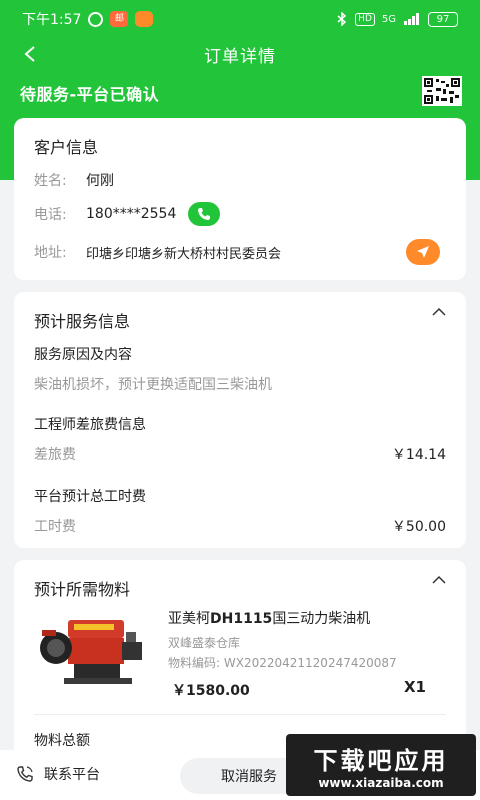  Describe the element at coordinates (50, 181) in the screenshot. I see `name-label: 姓名:` at that location.